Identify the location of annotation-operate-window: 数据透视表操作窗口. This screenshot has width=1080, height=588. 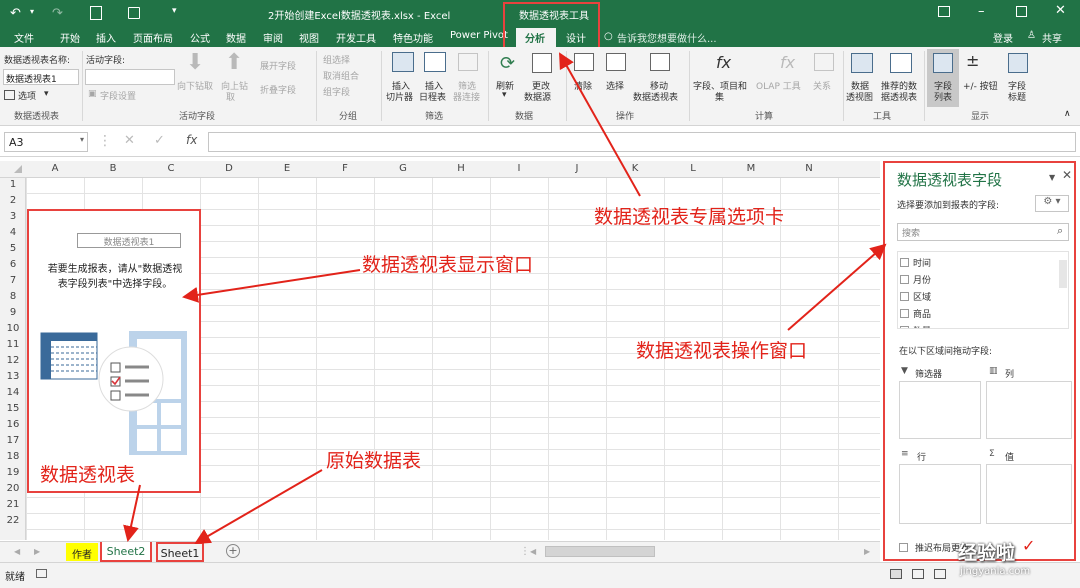
(722, 351).